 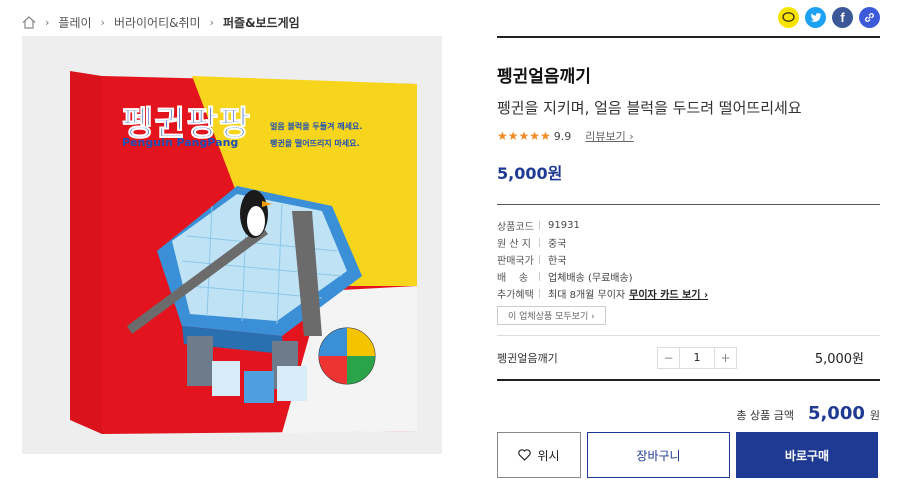 I want to click on spec-value: 업체배송 (무료배송), so click(x=590, y=278).